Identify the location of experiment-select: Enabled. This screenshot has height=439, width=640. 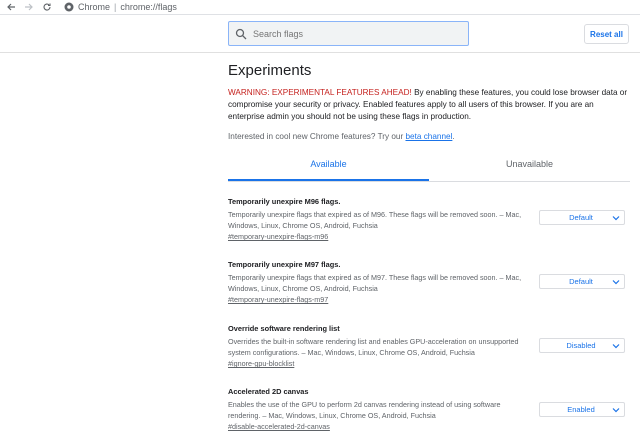
(582, 409).